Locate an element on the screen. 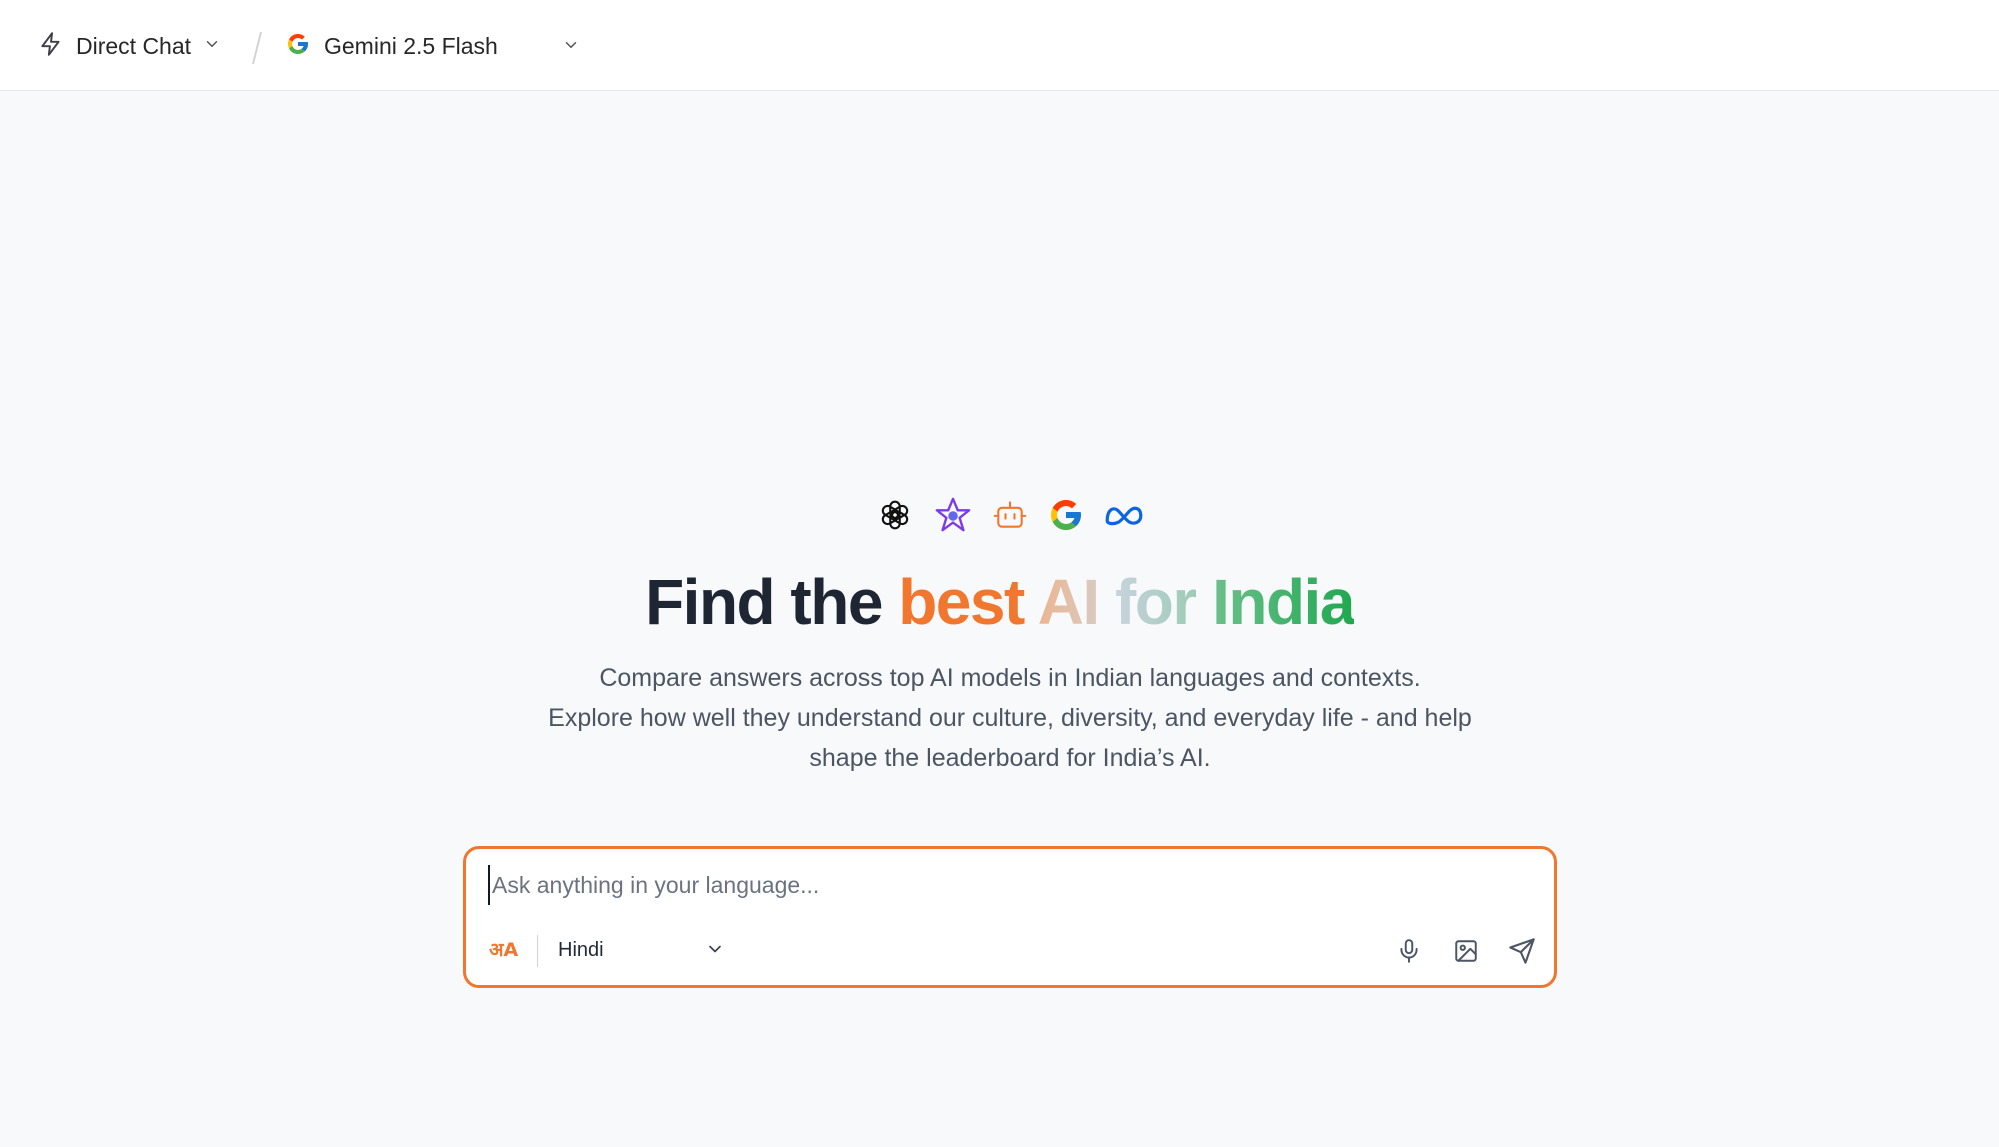  voice-input-button is located at coordinates (1409, 951).